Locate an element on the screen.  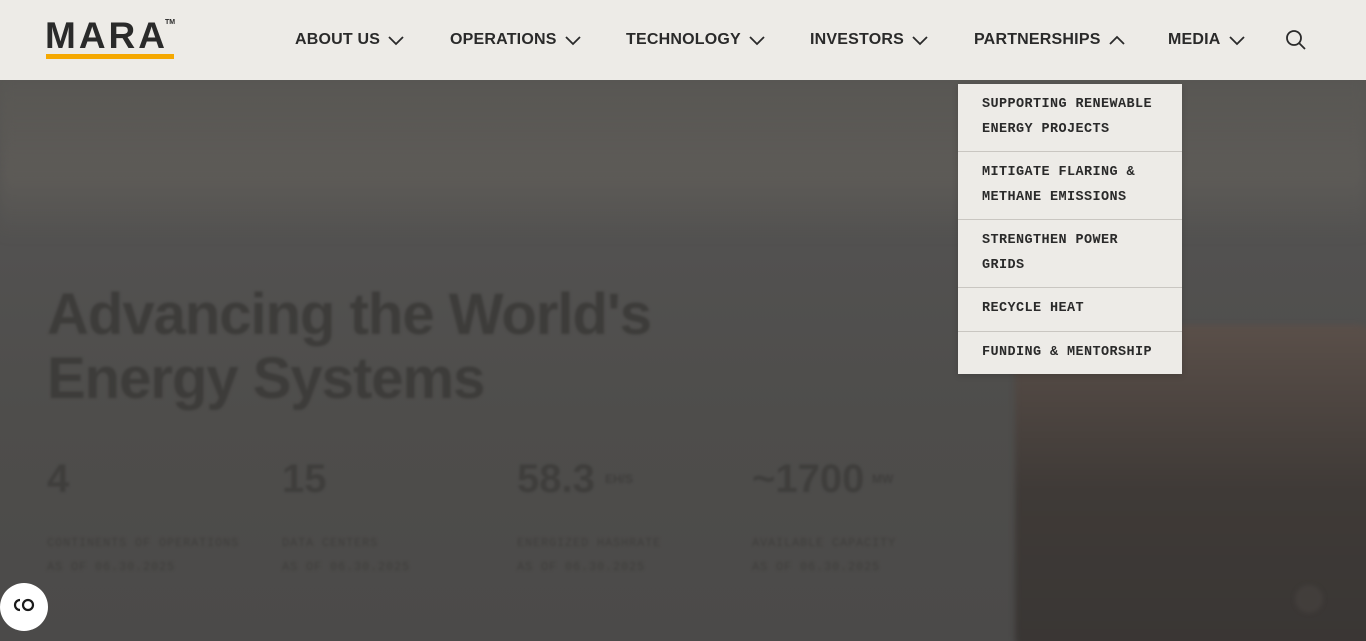
stat-number: ~1700 is located at coordinates (808, 479).